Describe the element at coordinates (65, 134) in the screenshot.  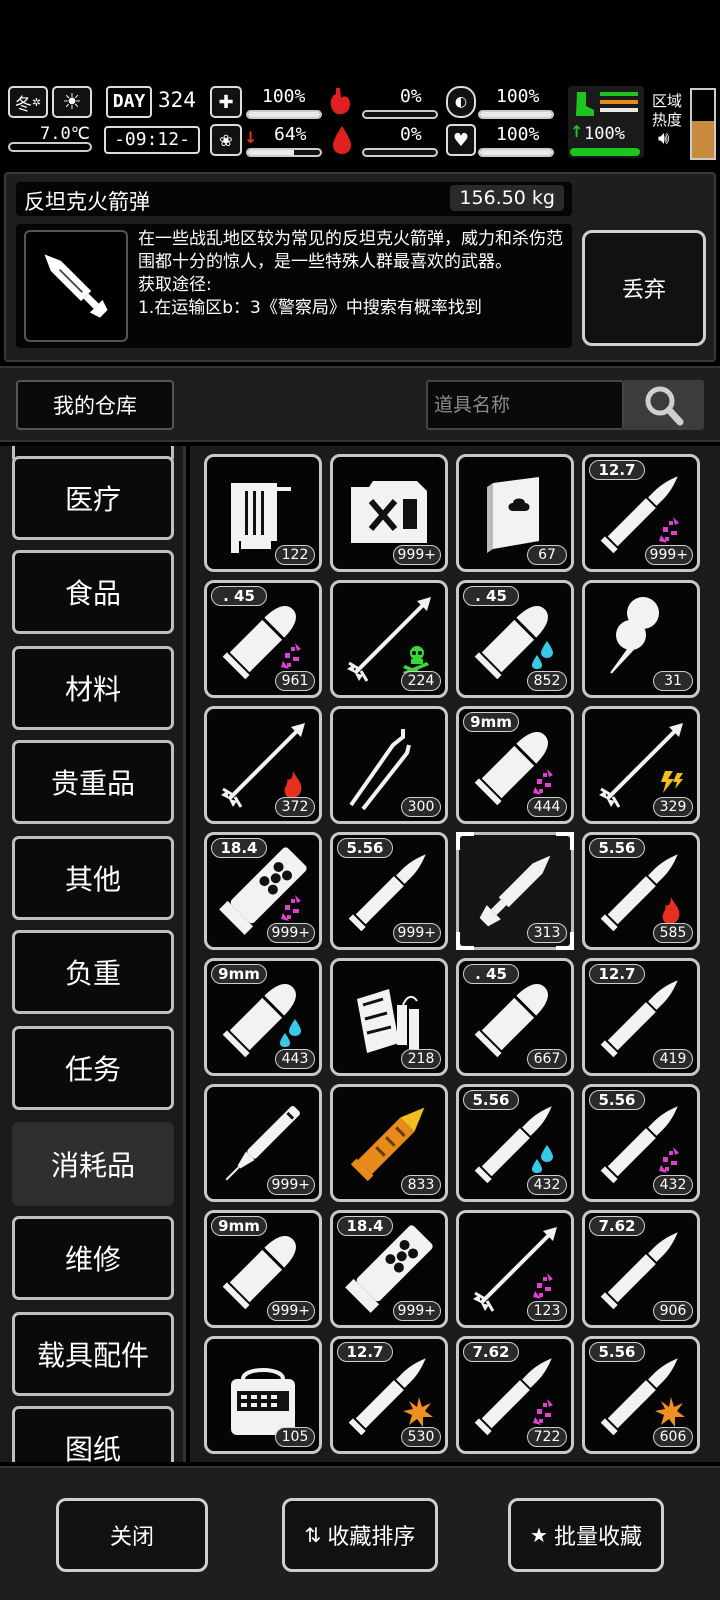
I see `temperature-readout: 7.0℃` at that location.